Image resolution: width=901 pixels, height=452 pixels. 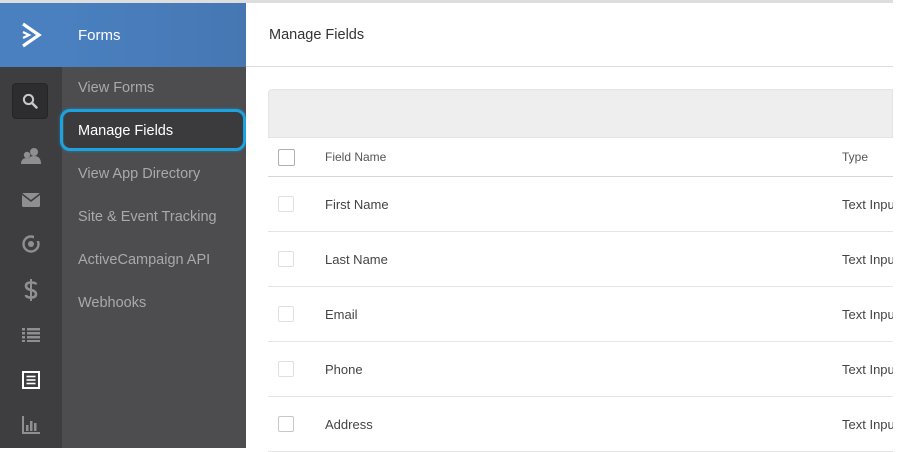 I want to click on field-name: Phone, so click(x=344, y=369).